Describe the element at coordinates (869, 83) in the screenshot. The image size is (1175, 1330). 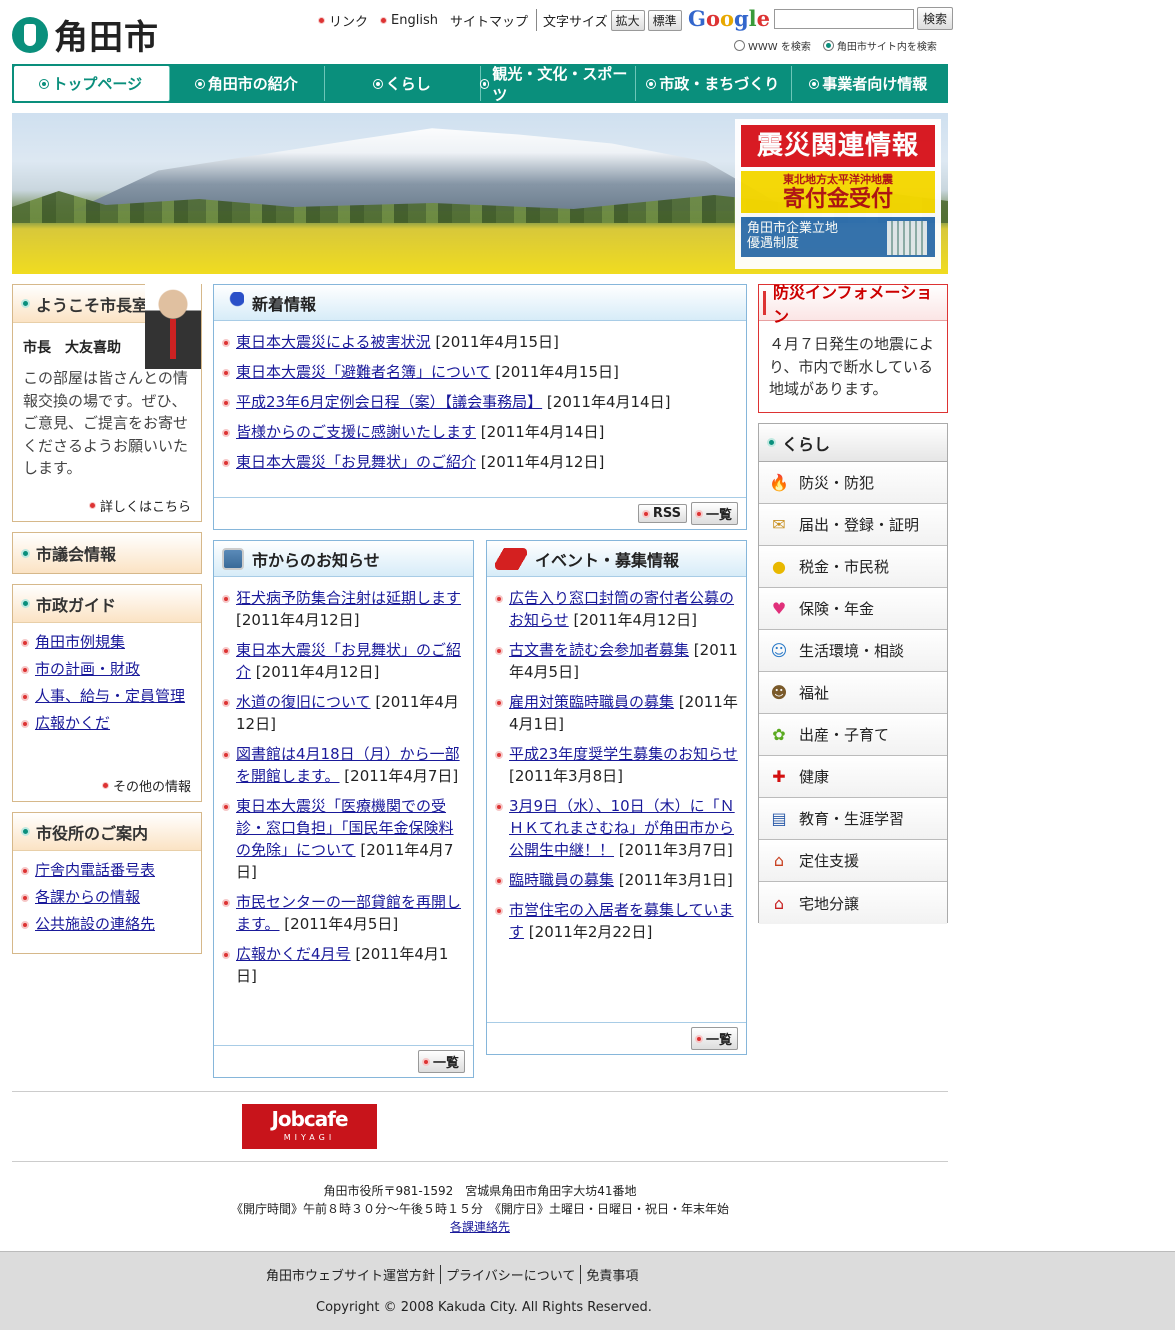
I see `nav-business: 事業者向け情報` at that location.